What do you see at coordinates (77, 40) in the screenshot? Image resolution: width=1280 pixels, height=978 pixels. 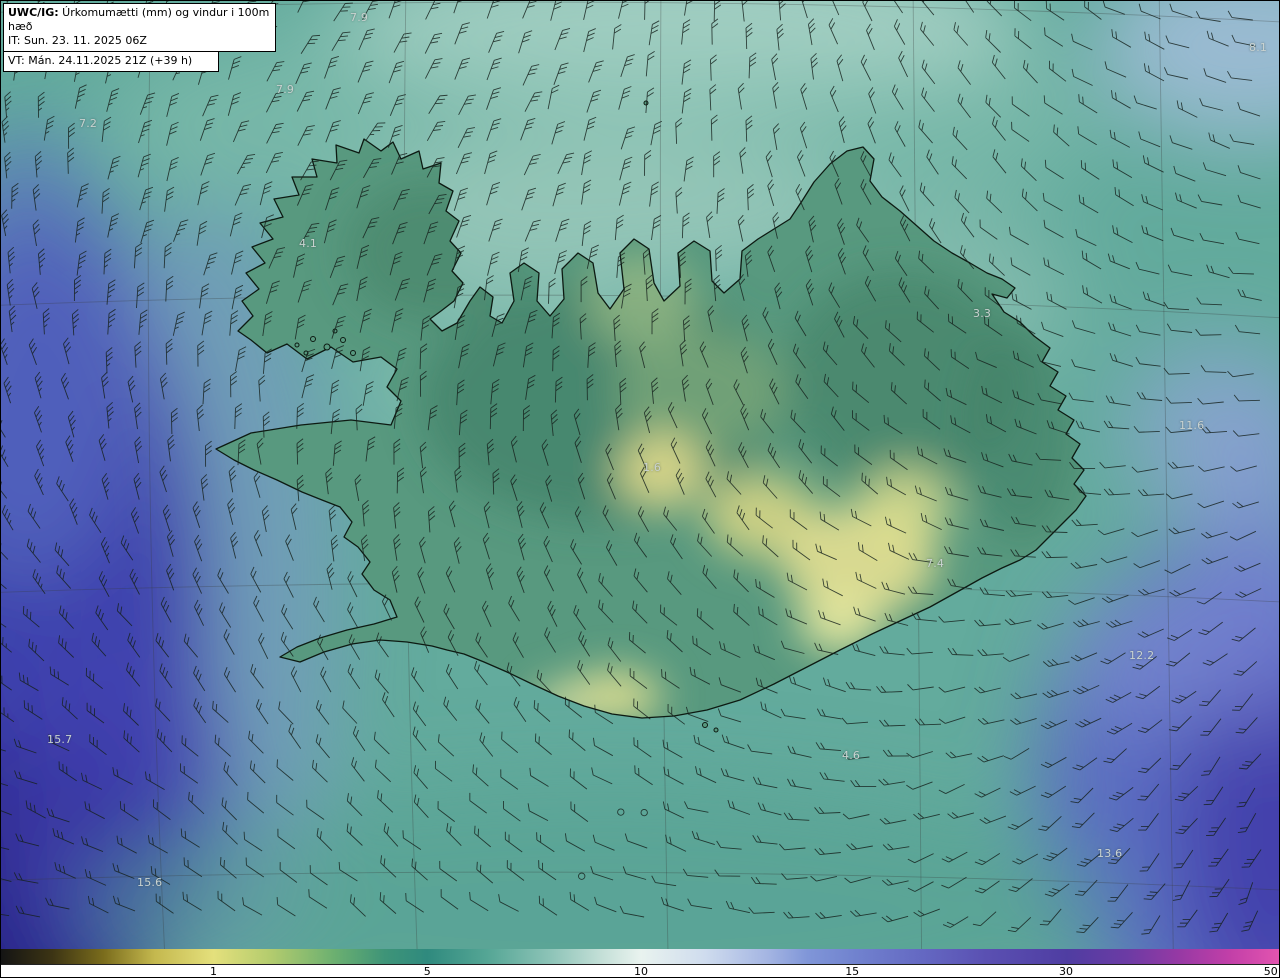 I see `init-time-line: IT: Sun. 23. 11. 2025 06Z` at bounding box center [77, 40].